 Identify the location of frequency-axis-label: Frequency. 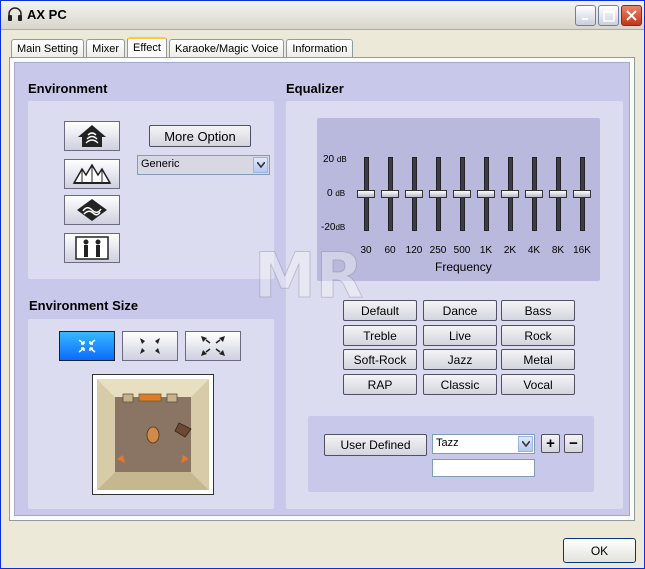
(463, 267).